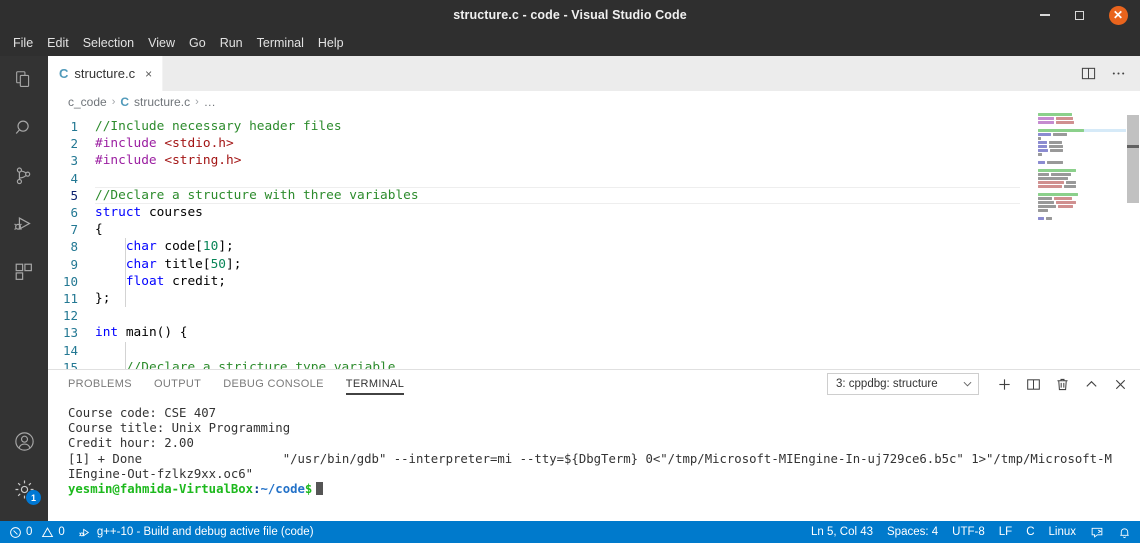  I want to click on tab-structure-c: C structure.c ×, so click(106, 73).